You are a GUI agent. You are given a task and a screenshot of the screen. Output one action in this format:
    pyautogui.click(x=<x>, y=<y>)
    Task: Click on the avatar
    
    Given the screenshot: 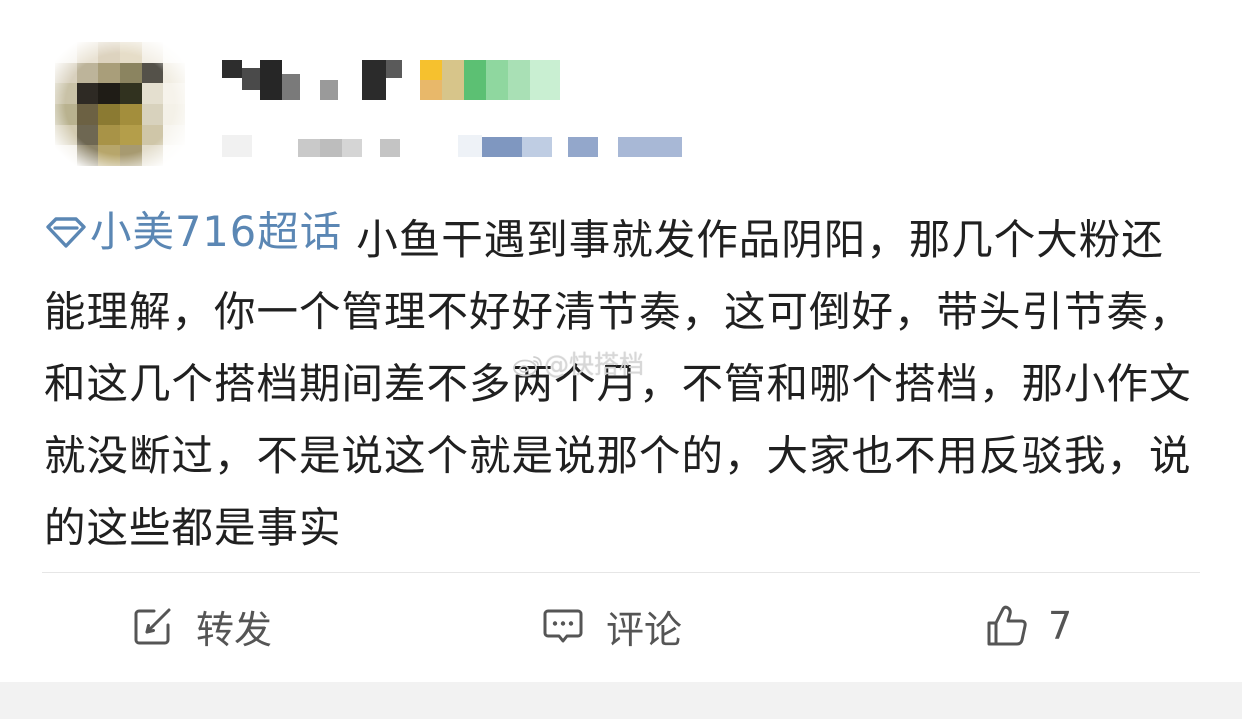 What is the action you would take?
    pyautogui.click(x=120, y=104)
    